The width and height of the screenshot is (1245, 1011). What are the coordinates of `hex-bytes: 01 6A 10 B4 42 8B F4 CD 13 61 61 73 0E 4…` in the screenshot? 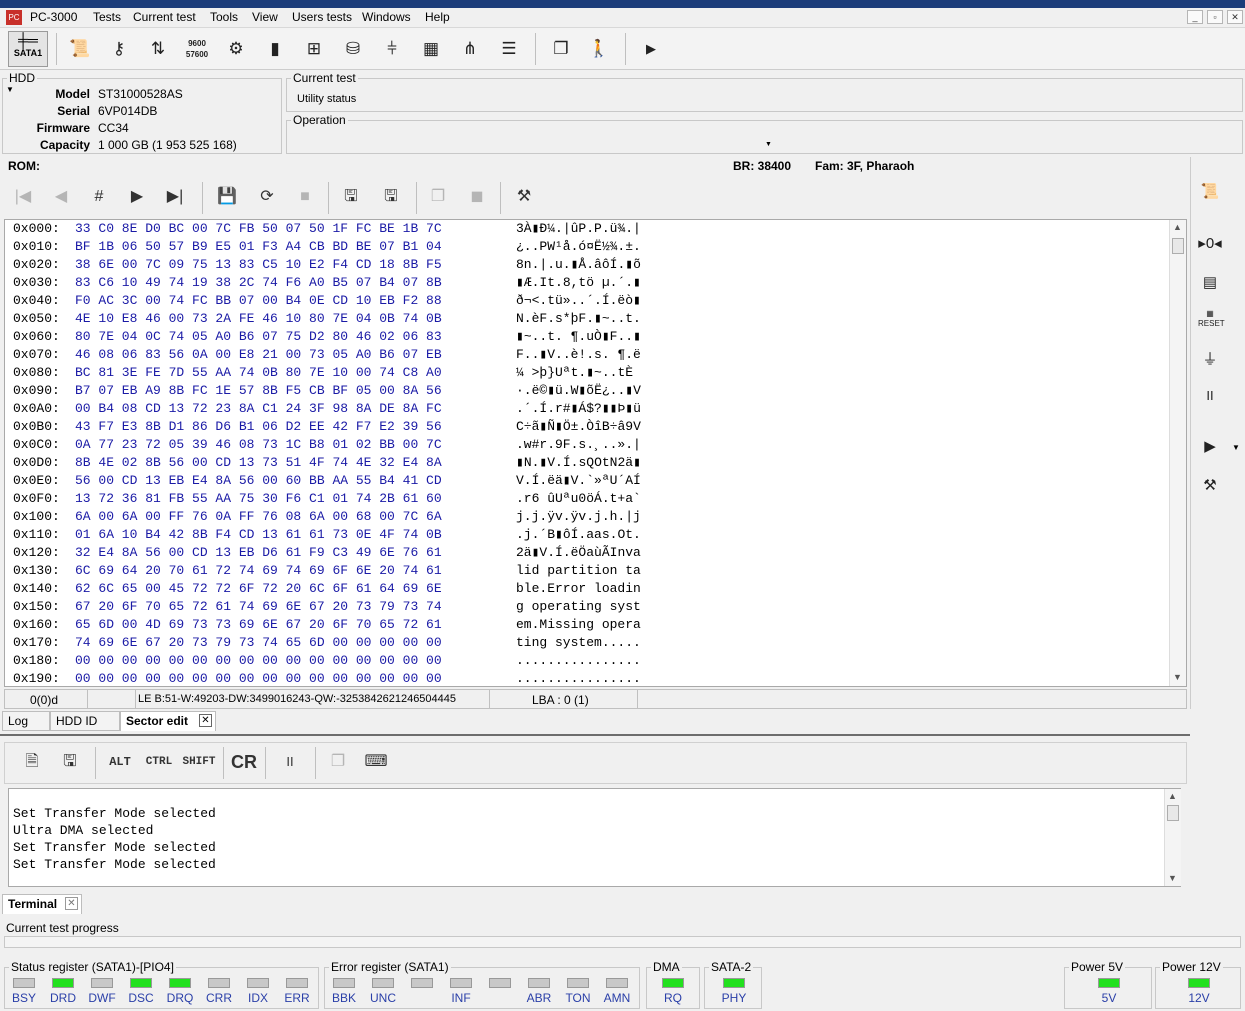 It's located at (258, 534).